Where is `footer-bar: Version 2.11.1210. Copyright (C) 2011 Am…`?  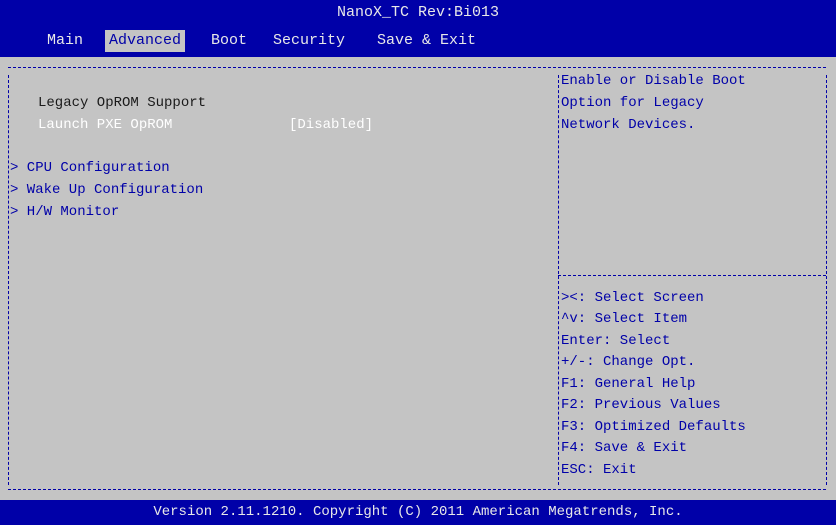
footer-bar: Version 2.11.1210. Copyright (C) 2011 Am… is located at coordinates (418, 512).